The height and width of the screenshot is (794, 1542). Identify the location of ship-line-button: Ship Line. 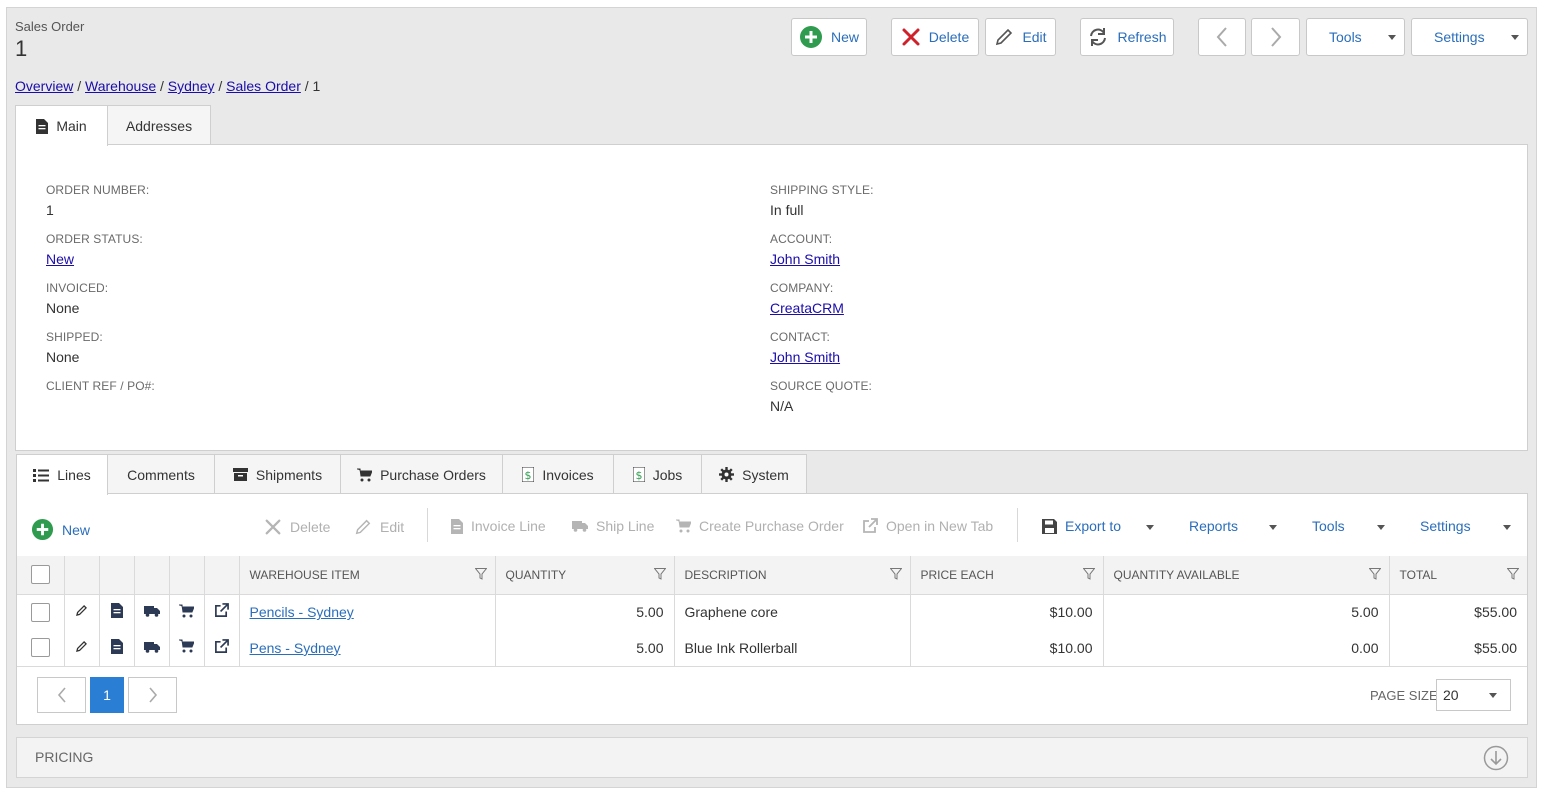
(613, 526).